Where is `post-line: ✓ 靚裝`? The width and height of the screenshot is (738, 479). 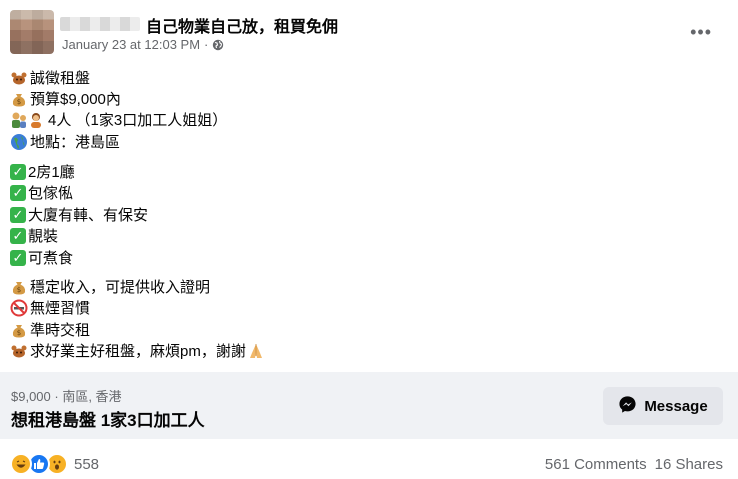 post-line: ✓ 靚裝 is located at coordinates (34, 235).